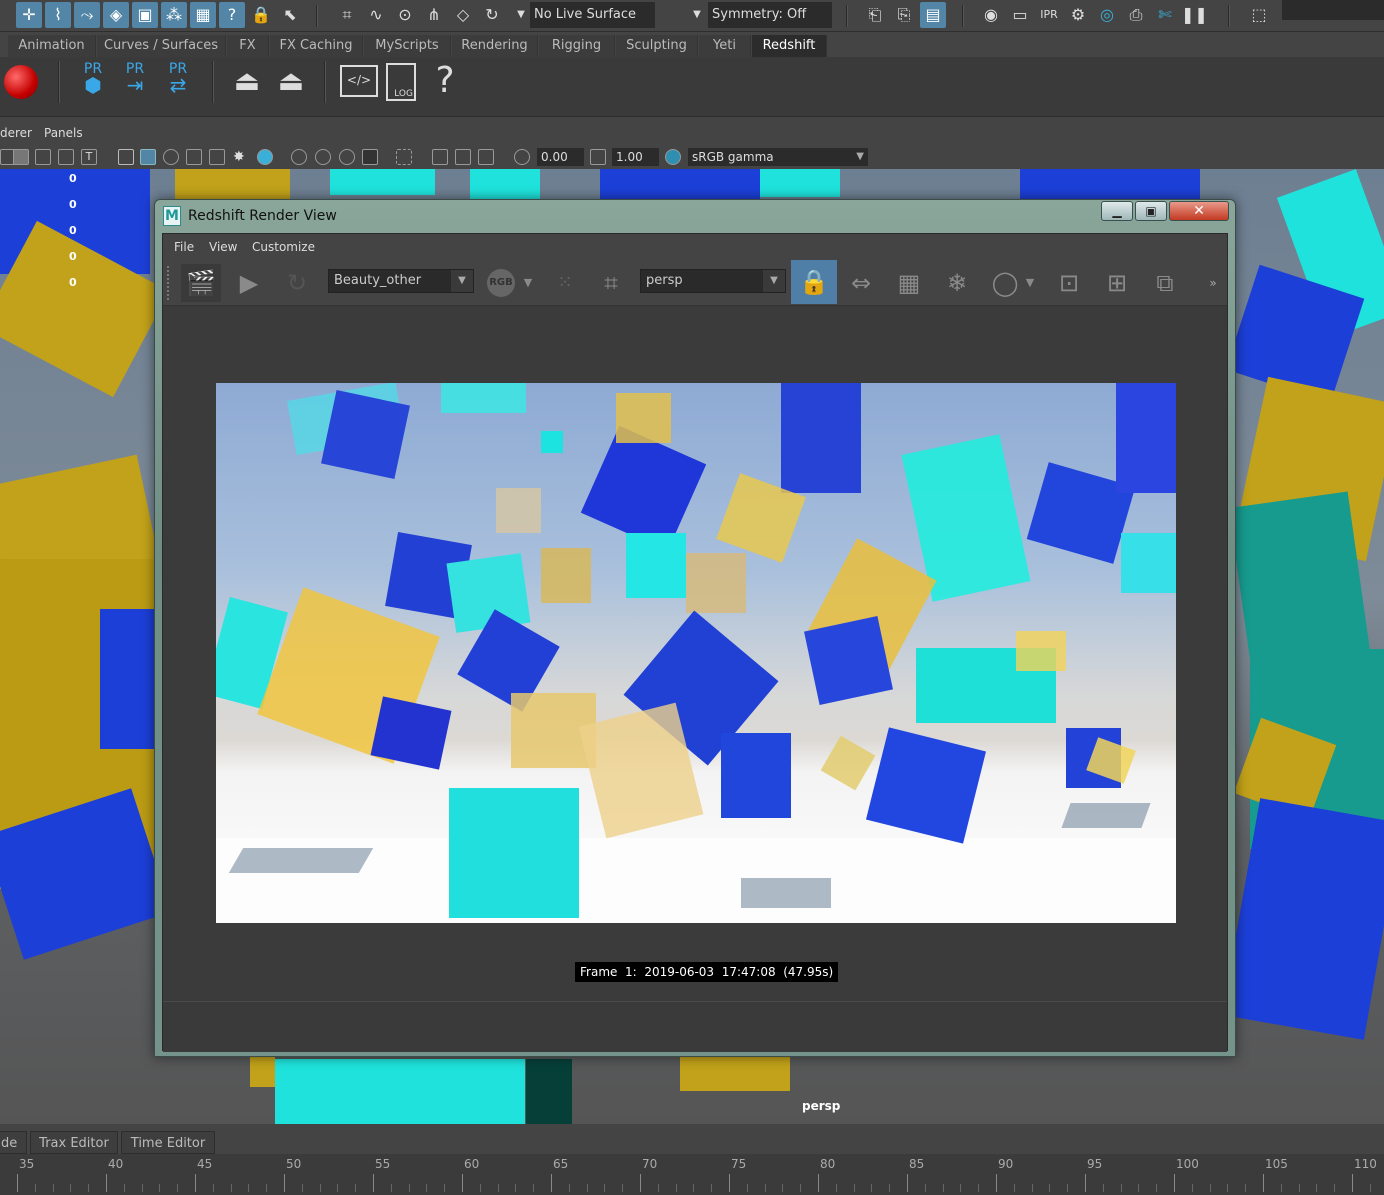 This screenshot has height=1195, width=1384. Describe the element at coordinates (492, 15) in the screenshot. I see `snap-surface-icon: ↻` at that location.